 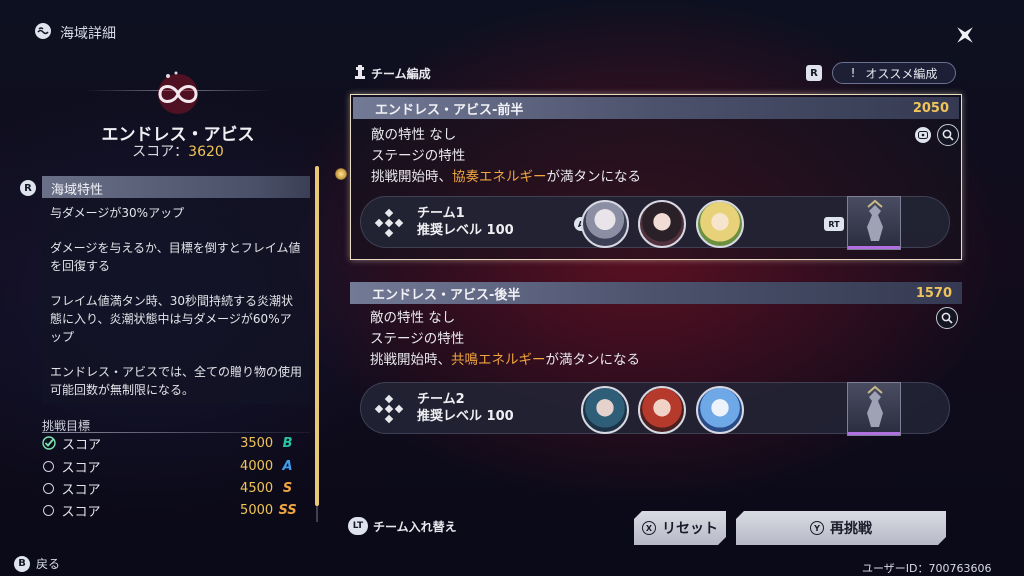 I want to click on stage-details: 敵の特性 なし ステージの特性 挑戦開始時、協奏エネルギーが満タンになる, so click(x=656, y=154).